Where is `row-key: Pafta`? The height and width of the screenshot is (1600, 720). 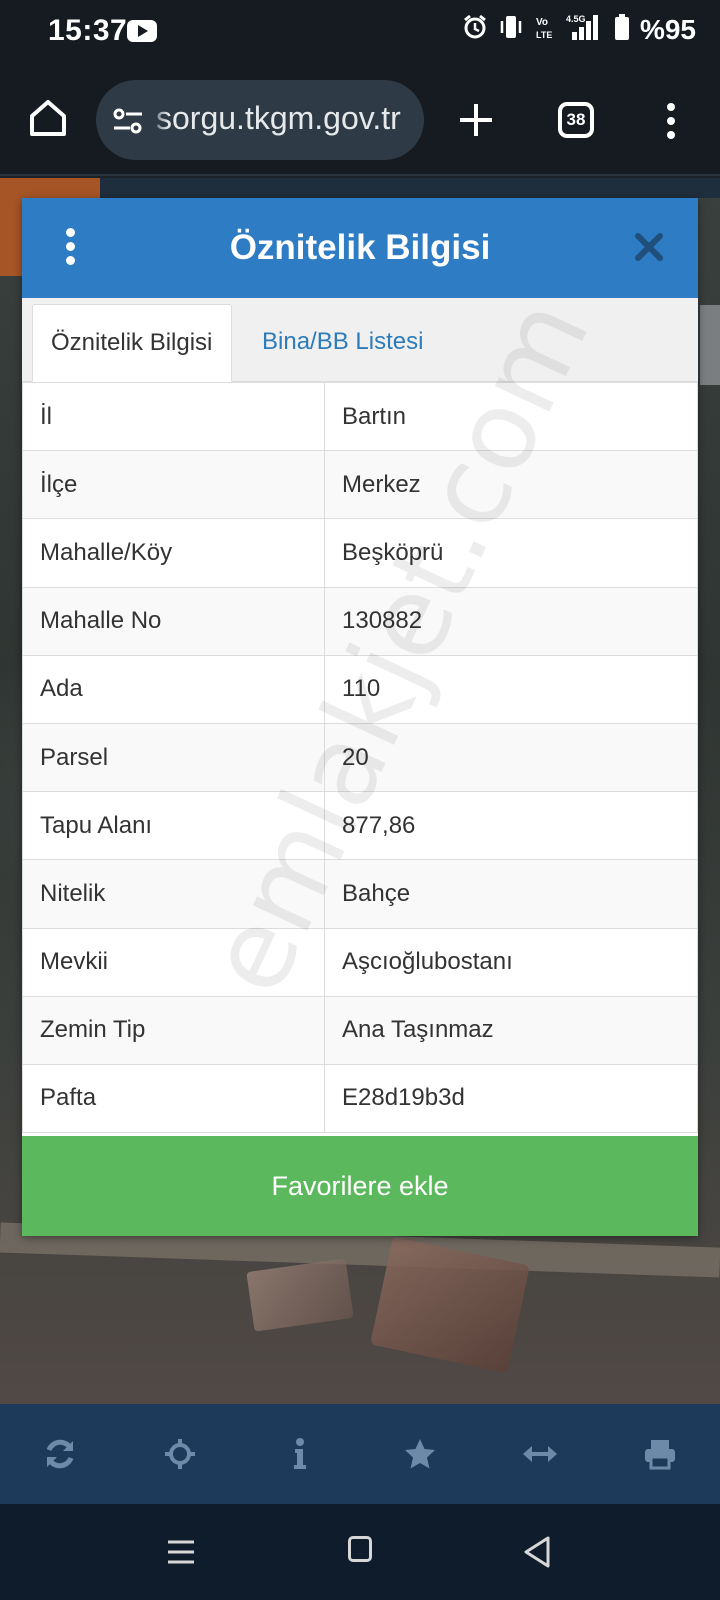
row-key: Pafta is located at coordinates (173, 1098).